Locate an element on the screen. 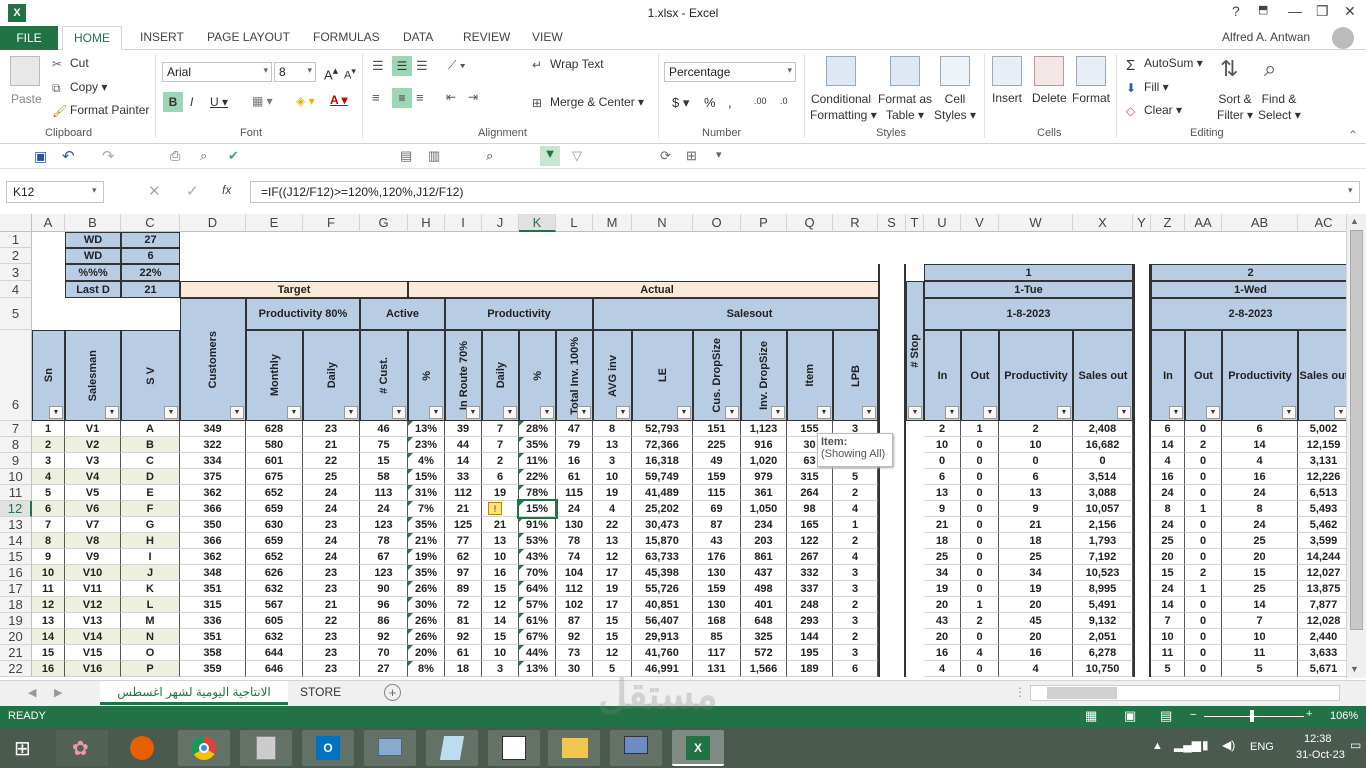 This screenshot has width=1366, height=768. scroll-down-icon: ▼ is located at coordinates (1354, 669).